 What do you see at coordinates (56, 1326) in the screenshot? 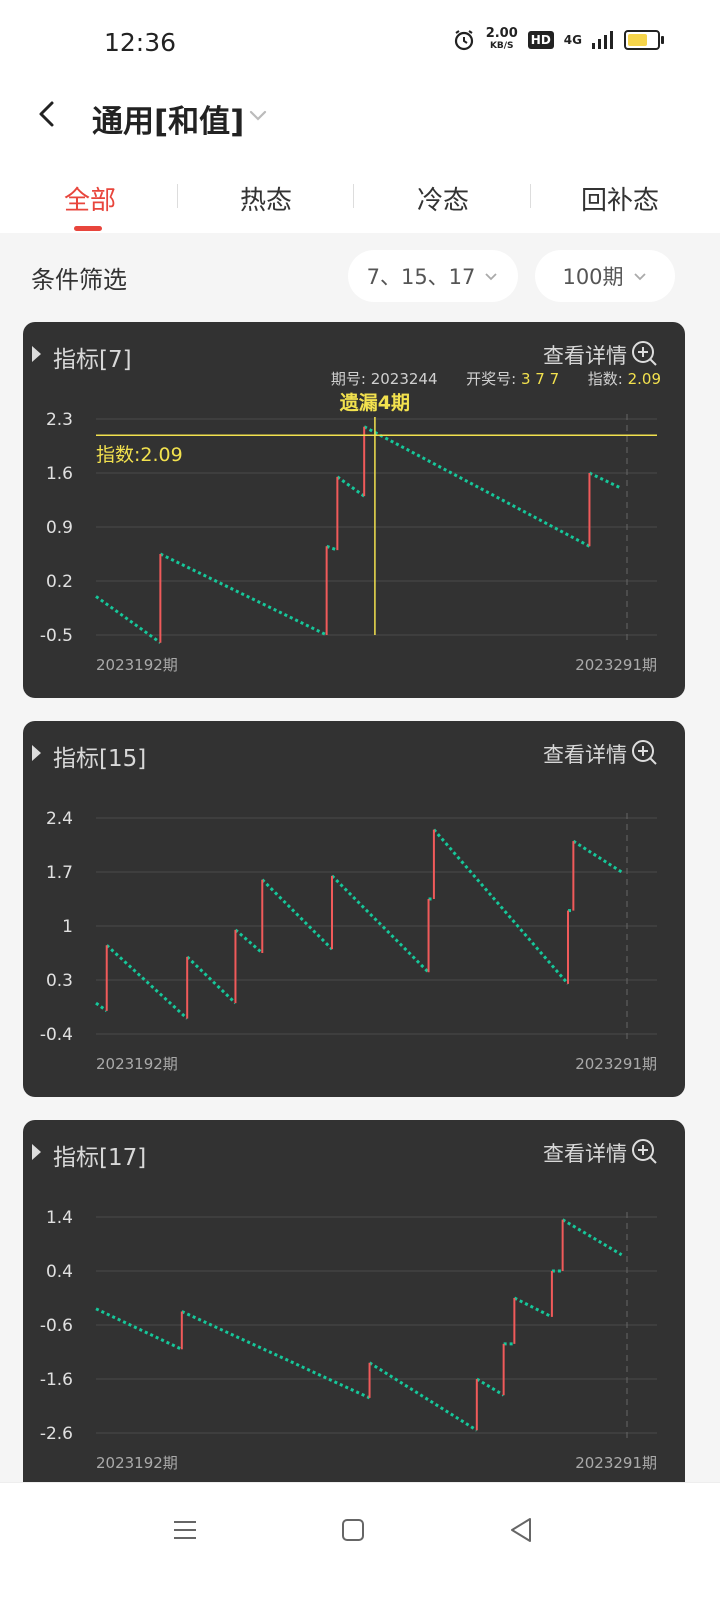
I see `y-tick-label: -0.6` at bounding box center [56, 1326].